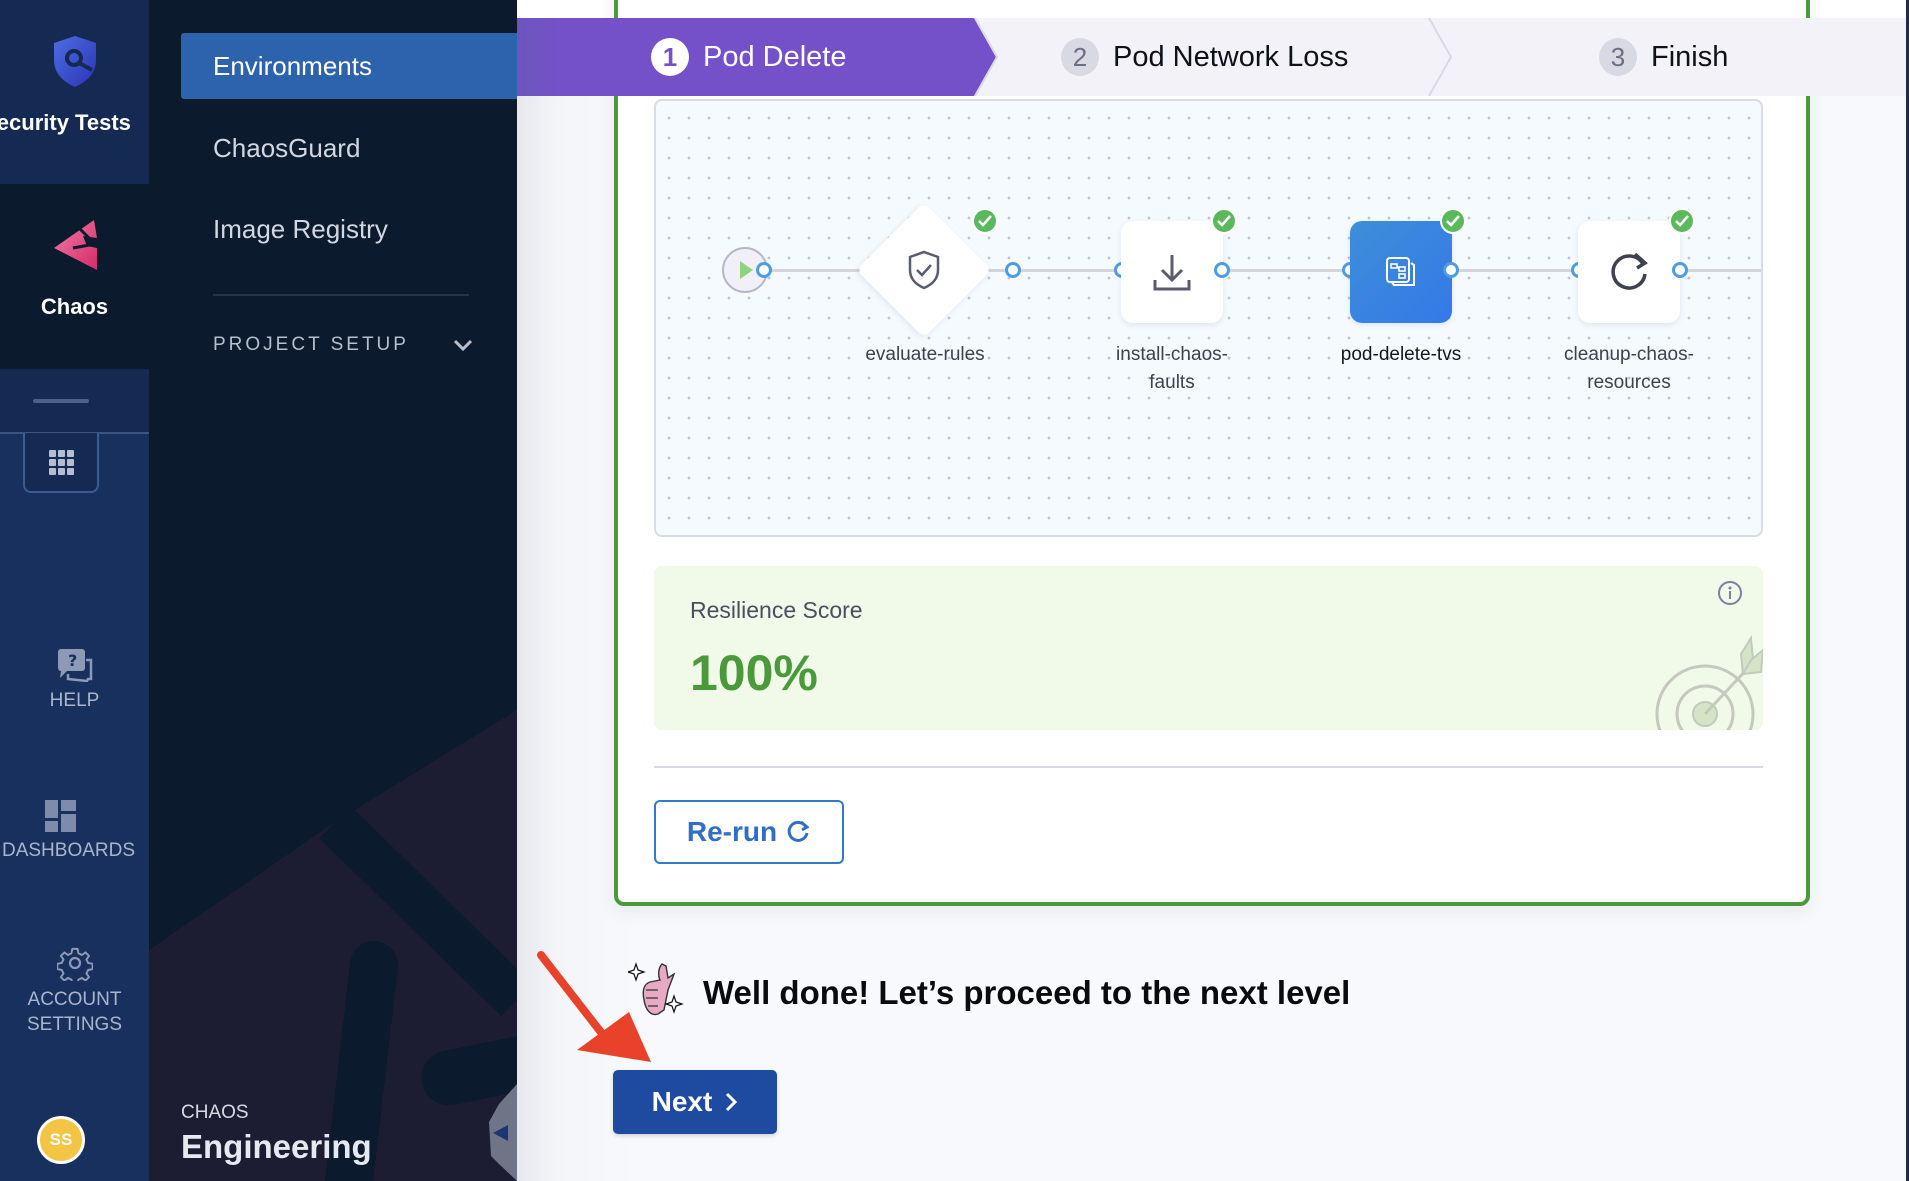 The image size is (1909, 1181). Describe the element at coordinates (75, 245) in the screenshot. I see `chaos-logo-icon` at that location.